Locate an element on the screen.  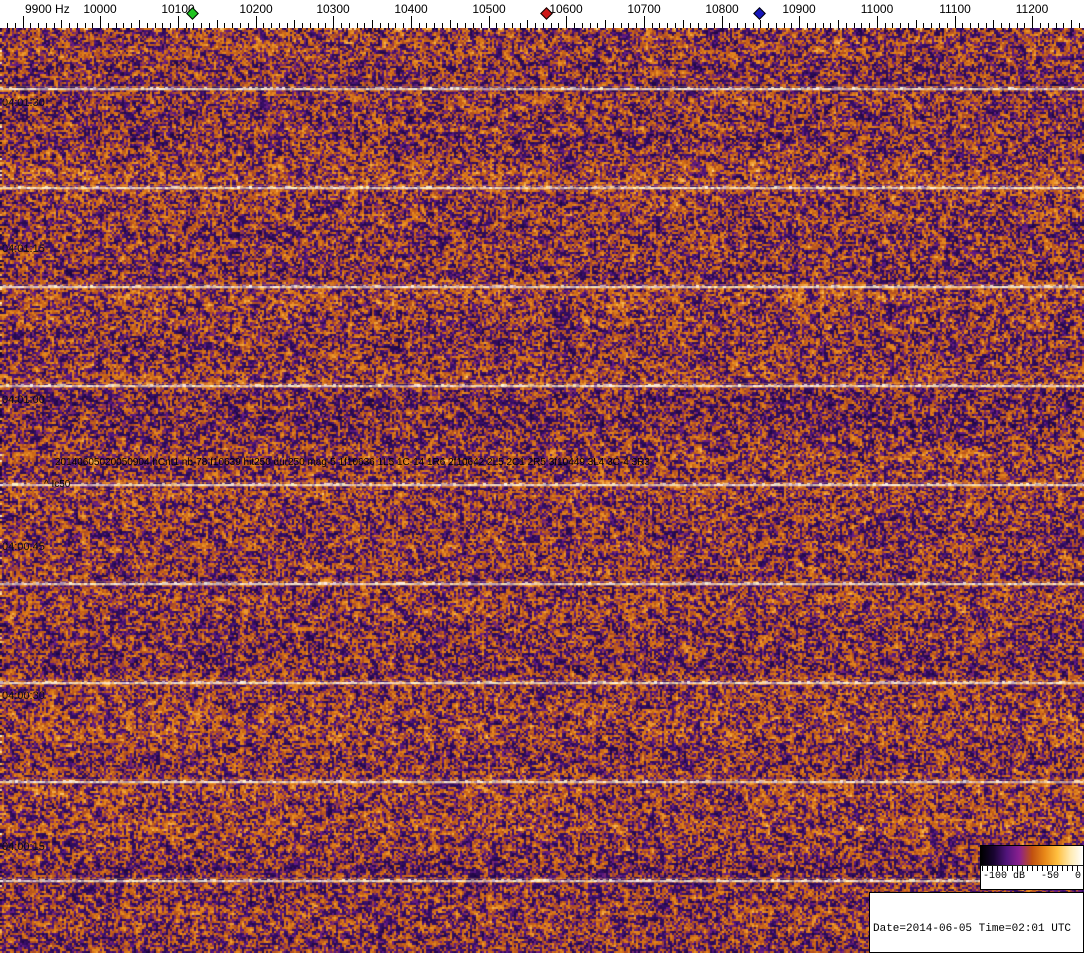
freq-axis-label: 11000 is located at coordinates (877, 9).